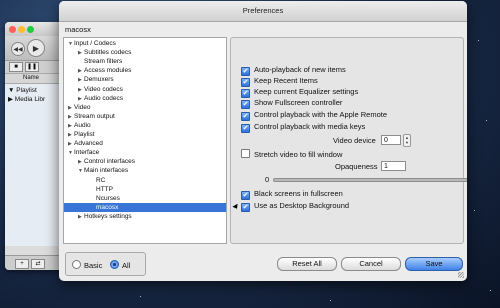 Image resolution: width=500 pixels, height=308 pixels. I want to click on option-label: Control playback with media keys, so click(310, 126).